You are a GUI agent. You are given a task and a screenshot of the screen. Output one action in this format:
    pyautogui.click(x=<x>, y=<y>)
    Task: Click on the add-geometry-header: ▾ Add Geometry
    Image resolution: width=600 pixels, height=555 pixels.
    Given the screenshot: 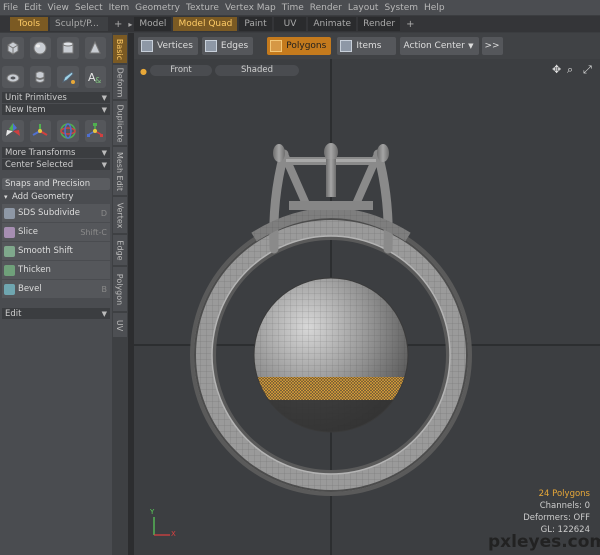 What is the action you would take?
    pyautogui.click(x=56, y=197)
    